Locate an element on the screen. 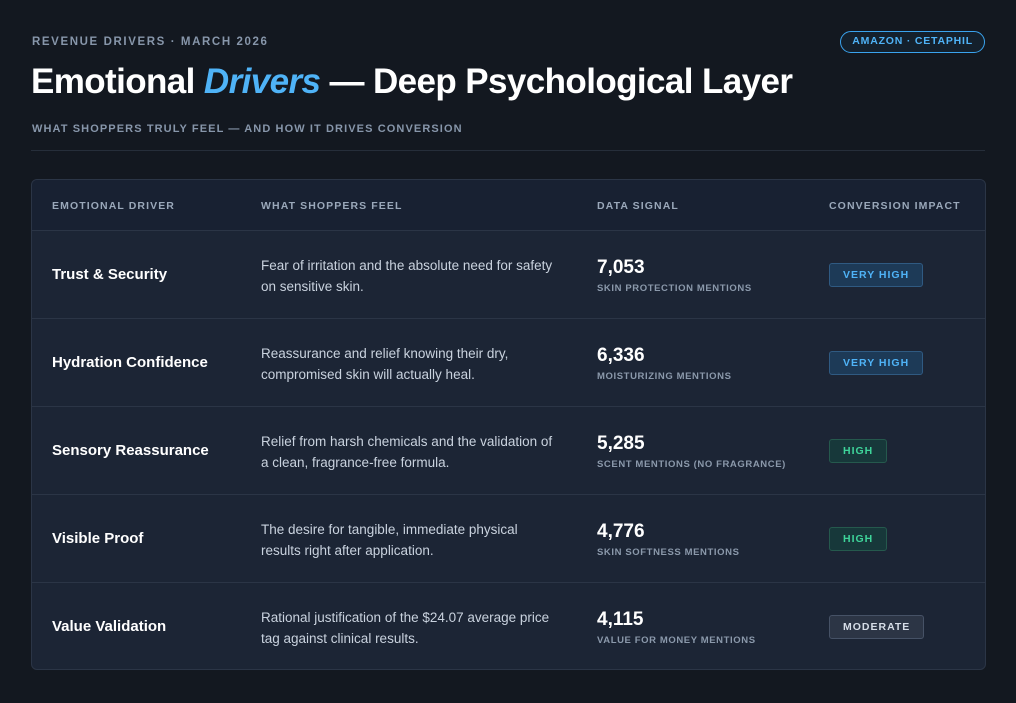 The image size is (1016, 703). signal-label: MOISTURIZING MENTIONS is located at coordinates (664, 376).